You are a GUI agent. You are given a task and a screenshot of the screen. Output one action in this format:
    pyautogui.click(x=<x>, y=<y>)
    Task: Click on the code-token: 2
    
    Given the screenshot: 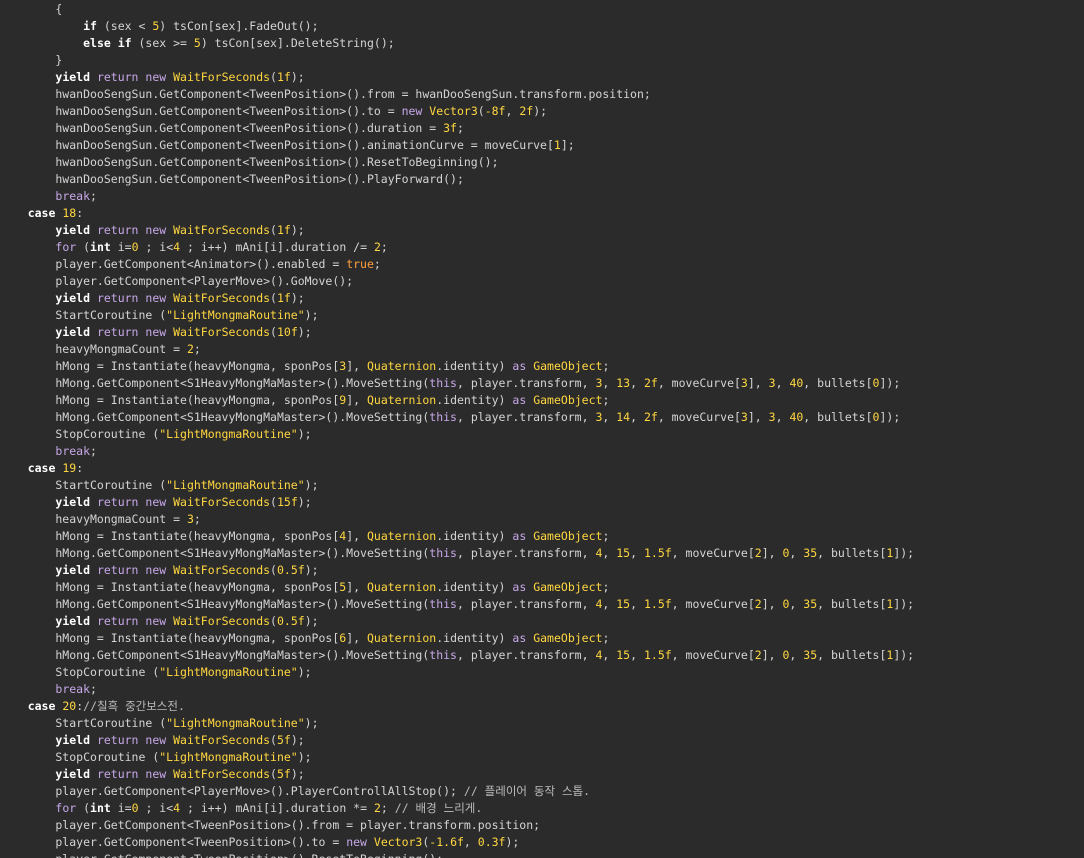 What is the action you would take?
    pyautogui.click(x=758, y=655)
    